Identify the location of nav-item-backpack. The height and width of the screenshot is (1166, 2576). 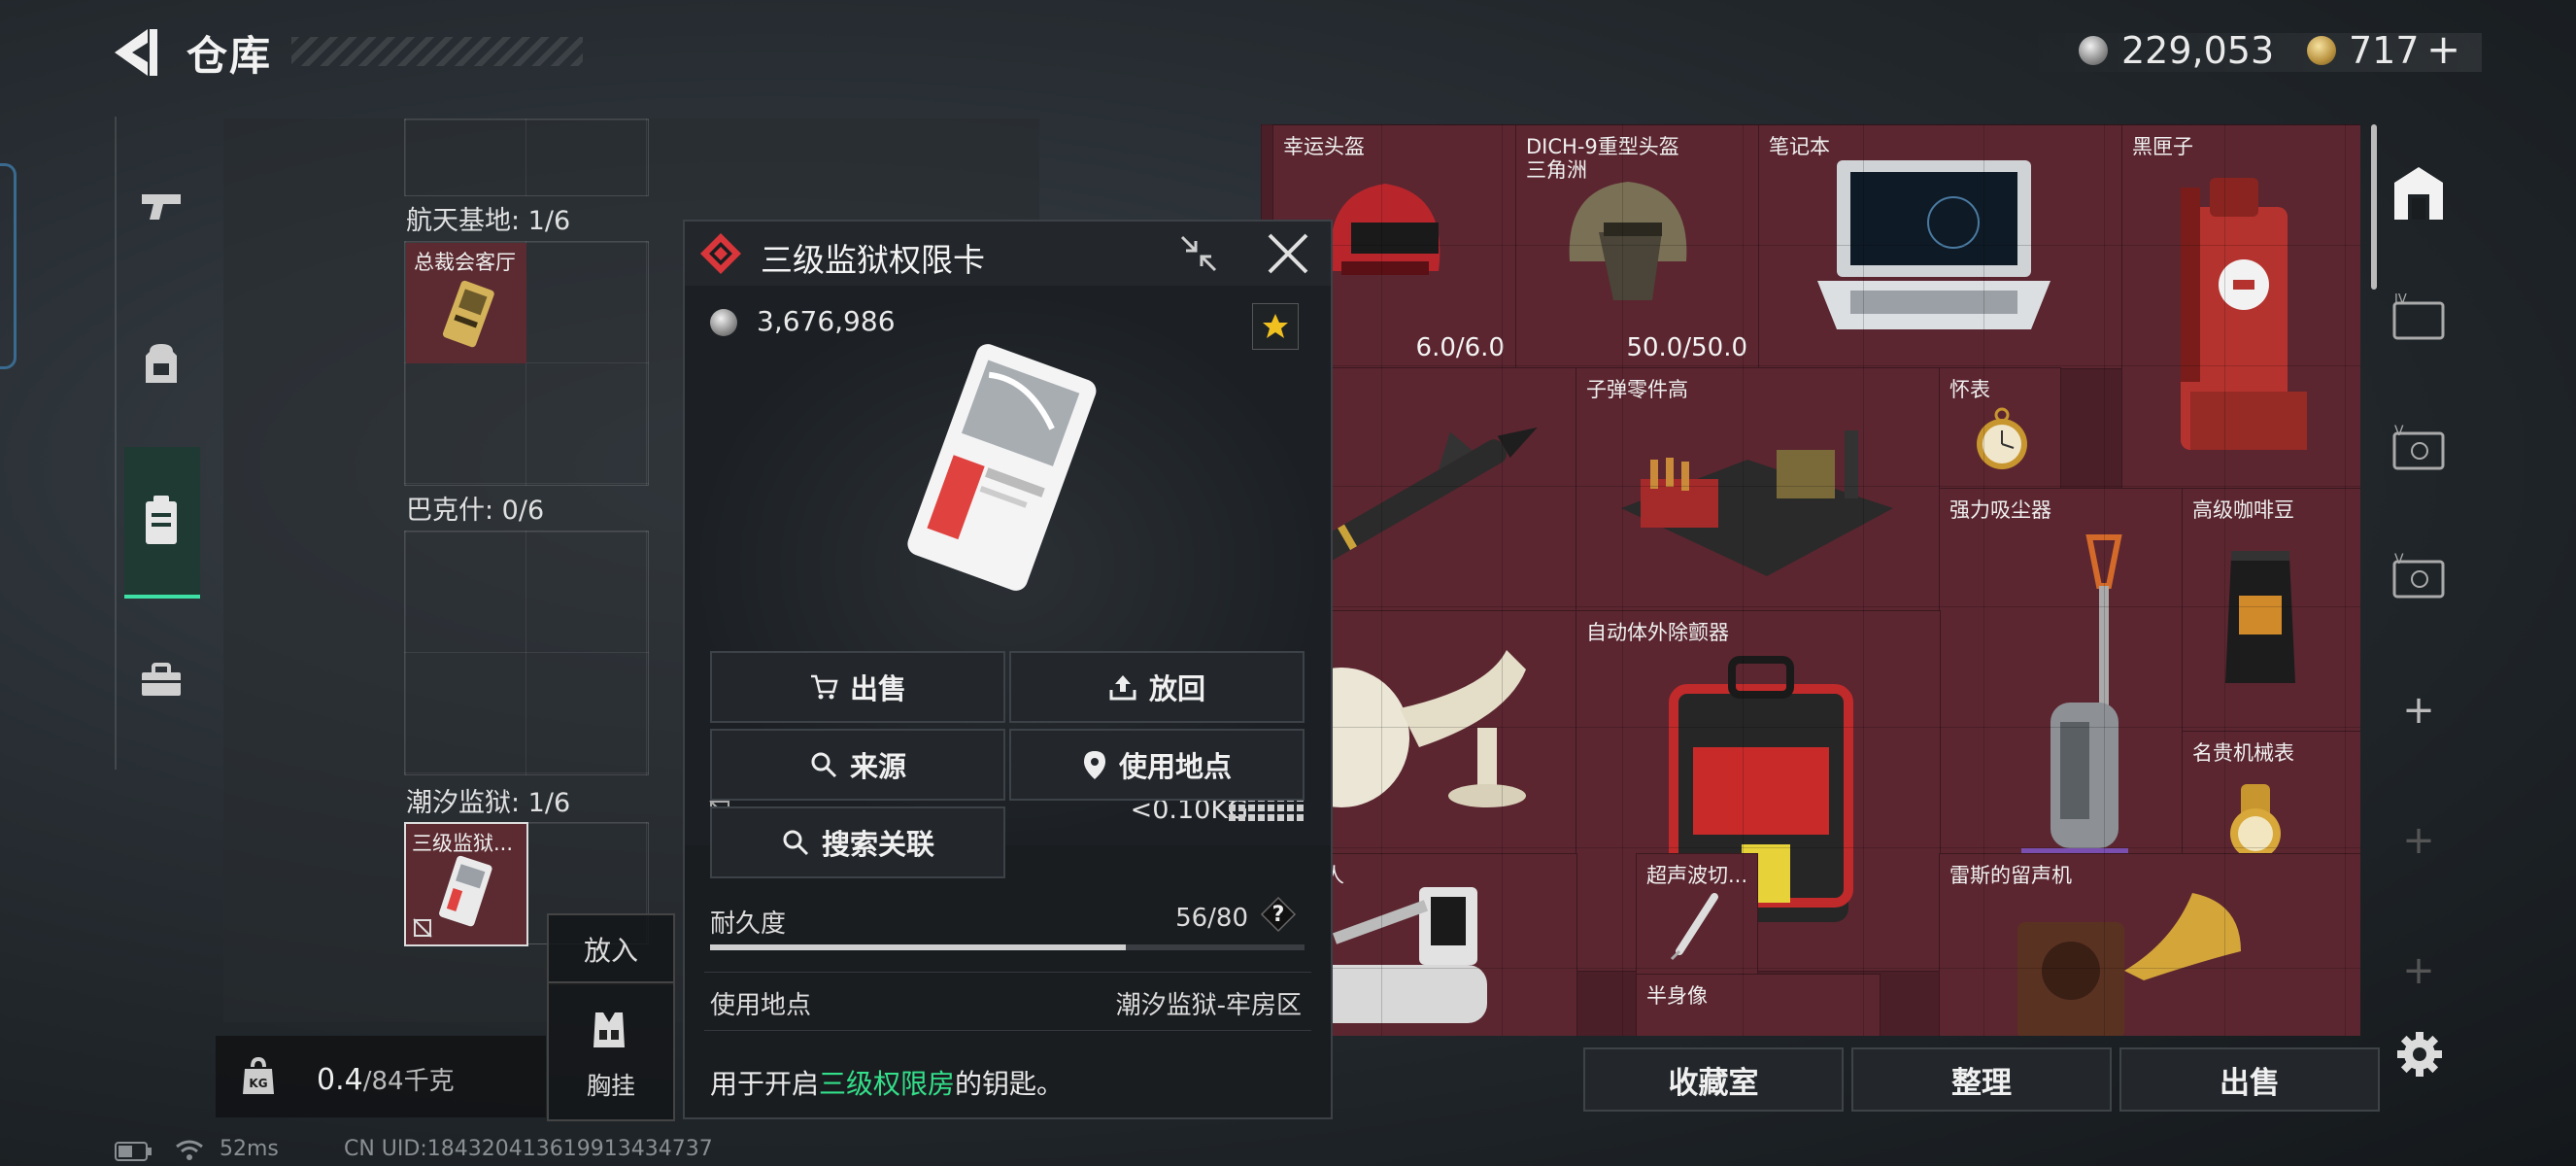
(161, 363).